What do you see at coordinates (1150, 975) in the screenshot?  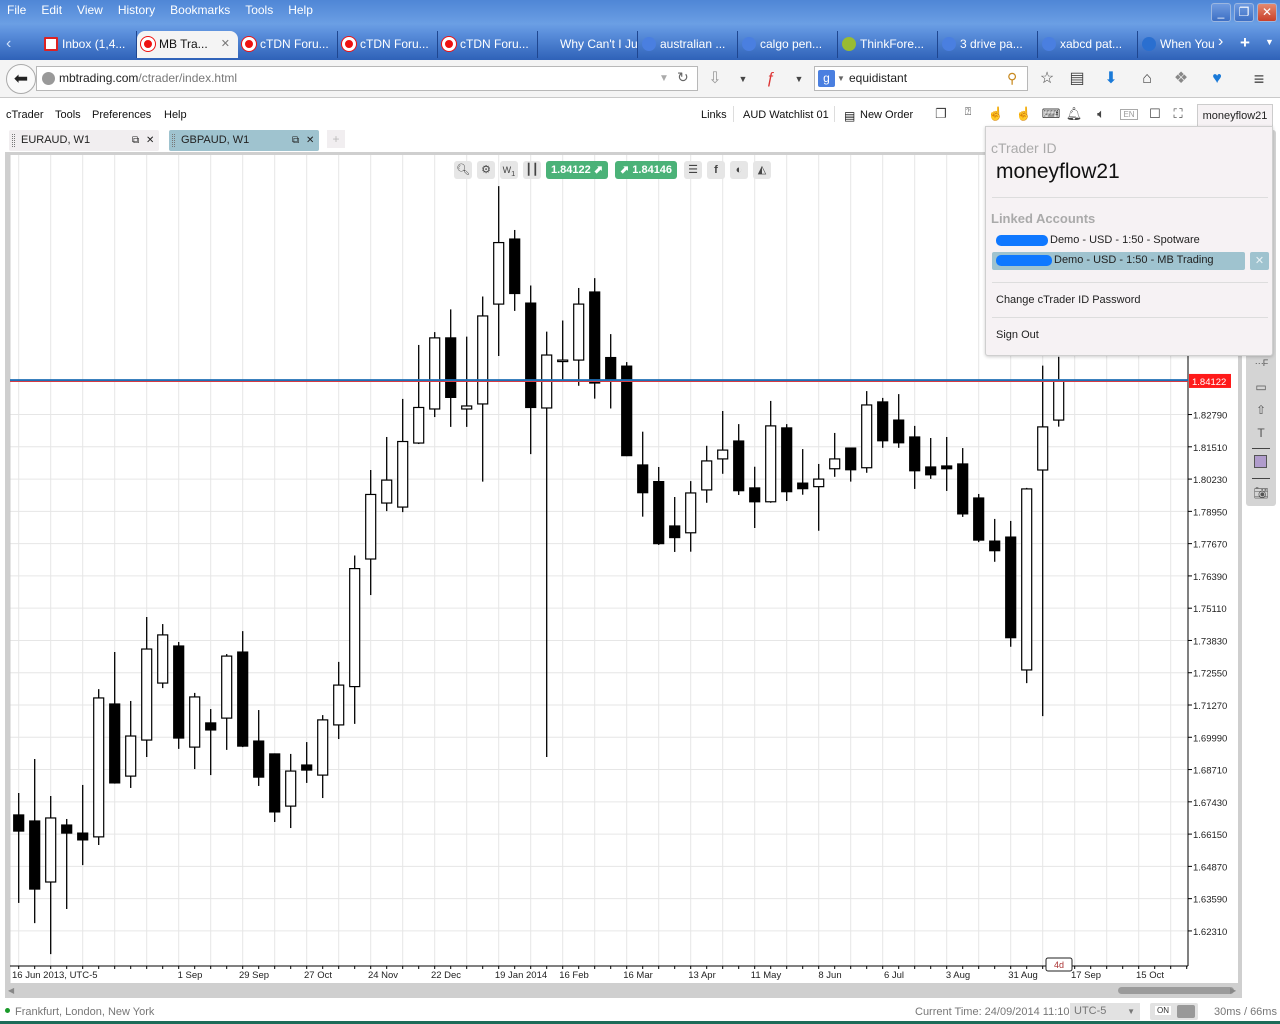 I see `time-tick-label: 15 Oct` at bounding box center [1150, 975].